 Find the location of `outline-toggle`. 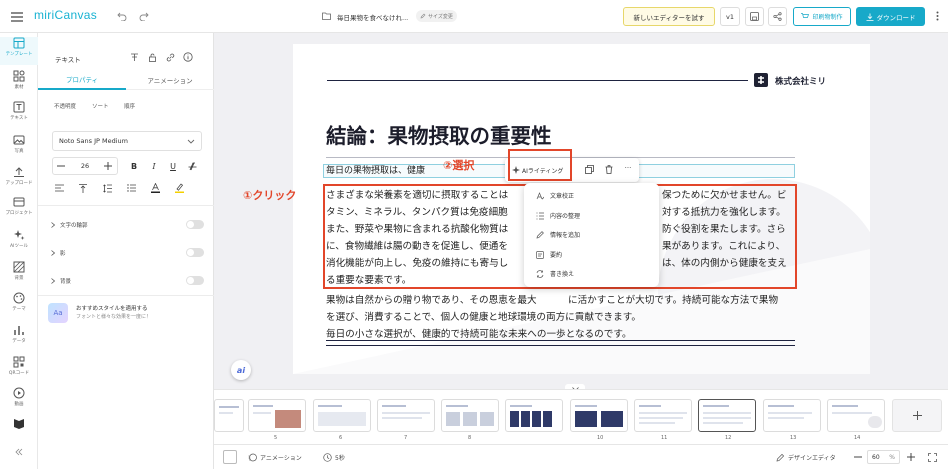

outline-toggle is located at coordinates (195, 224).